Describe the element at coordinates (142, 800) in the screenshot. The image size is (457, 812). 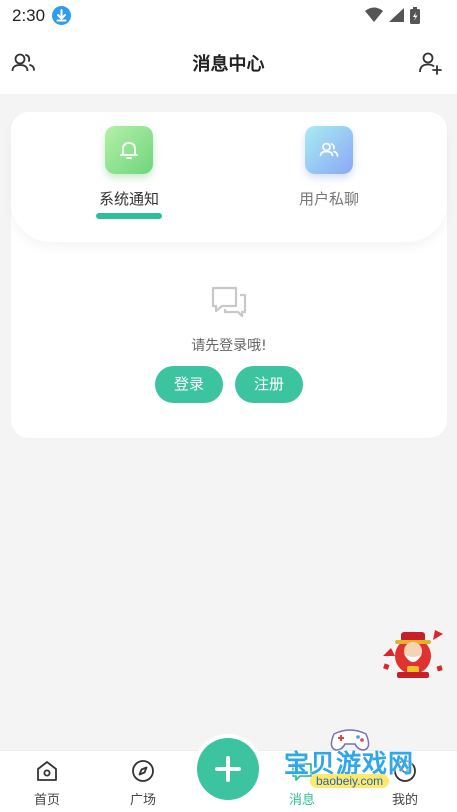
I see `tabbar-plaza-label: 广场` at that location.